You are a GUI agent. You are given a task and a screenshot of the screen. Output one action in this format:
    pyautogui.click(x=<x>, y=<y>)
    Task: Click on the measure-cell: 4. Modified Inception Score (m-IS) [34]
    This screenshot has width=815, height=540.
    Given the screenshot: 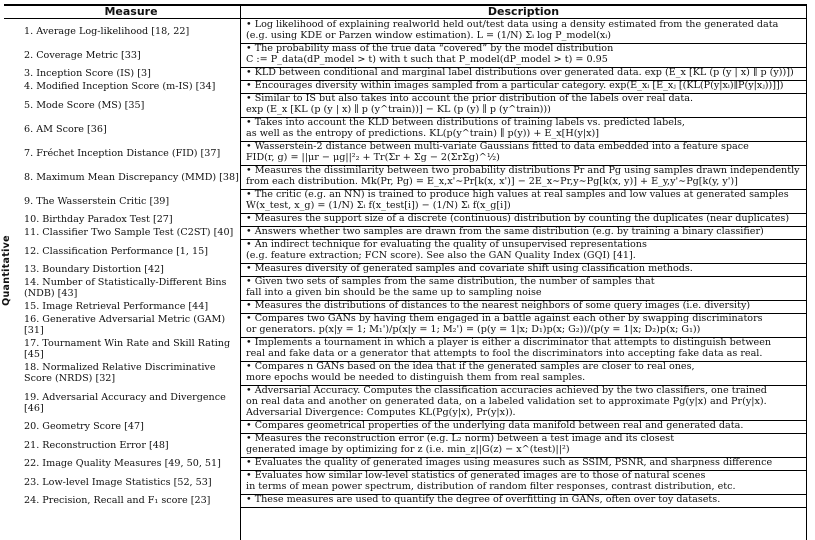 What is the action you would take?
    pyautogui.click(x=120, y=86)
    